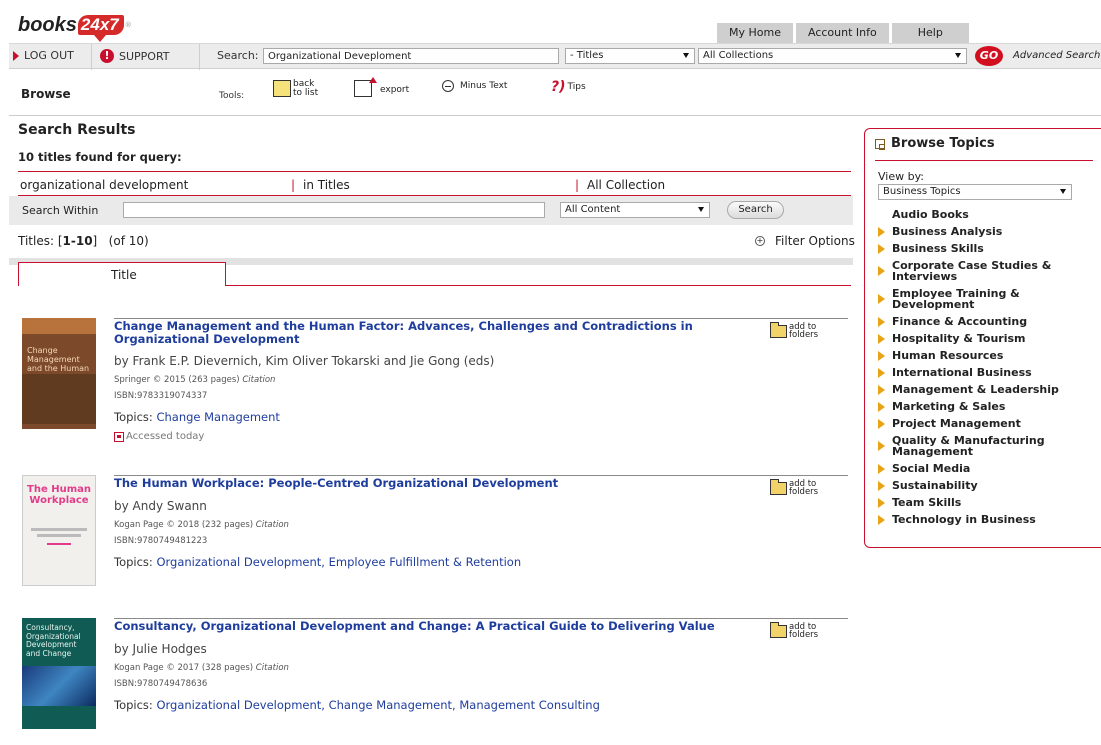  Describe the element at coordinates (701, 209) in the screenshot. I see `chevron-down-icon` at that location.